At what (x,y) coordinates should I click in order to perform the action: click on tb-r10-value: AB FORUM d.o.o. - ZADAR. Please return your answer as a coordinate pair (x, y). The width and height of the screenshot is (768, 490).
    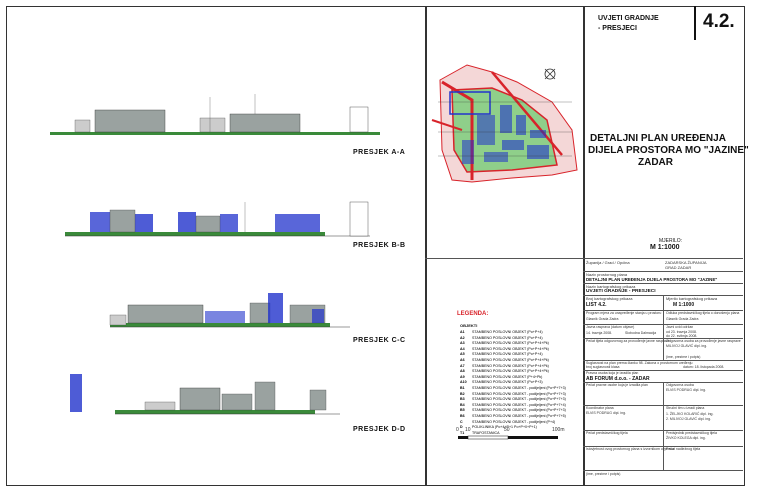
    Looking at the image, I should click on (618, 379).